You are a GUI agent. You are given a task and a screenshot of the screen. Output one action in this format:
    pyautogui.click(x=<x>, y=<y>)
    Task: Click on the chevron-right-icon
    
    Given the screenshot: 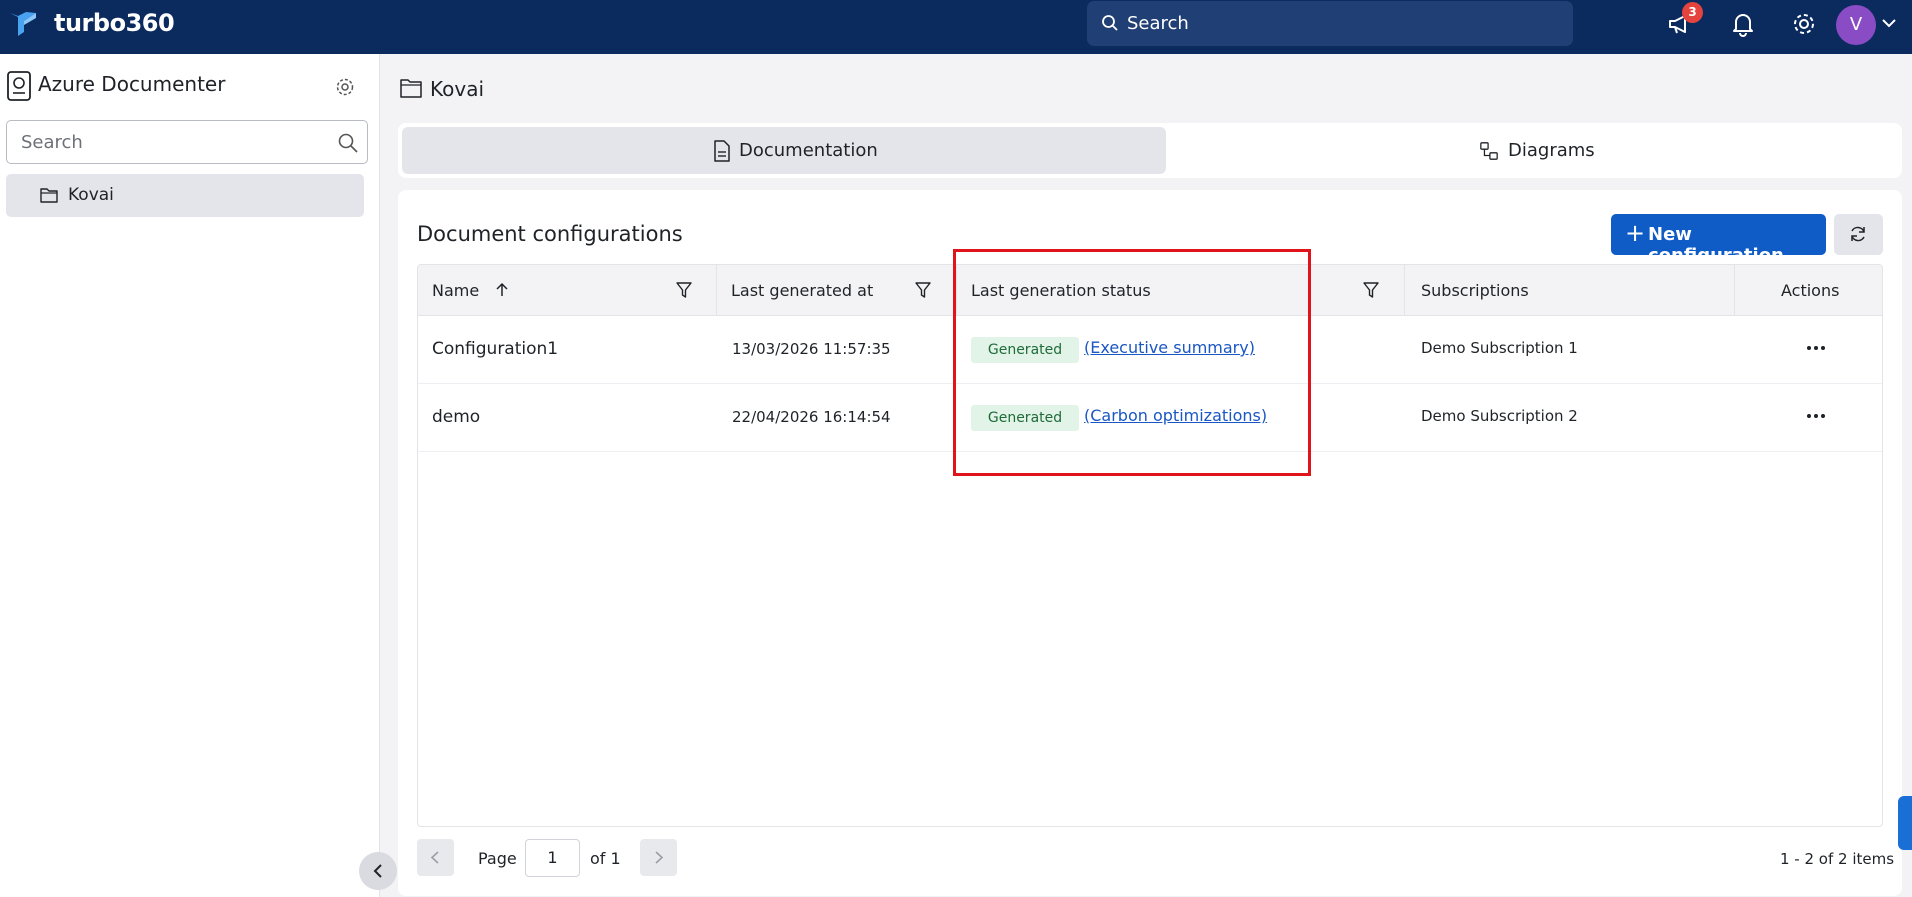 What is the action you would take?
    pyautogui.click(x=659, y=857)
    